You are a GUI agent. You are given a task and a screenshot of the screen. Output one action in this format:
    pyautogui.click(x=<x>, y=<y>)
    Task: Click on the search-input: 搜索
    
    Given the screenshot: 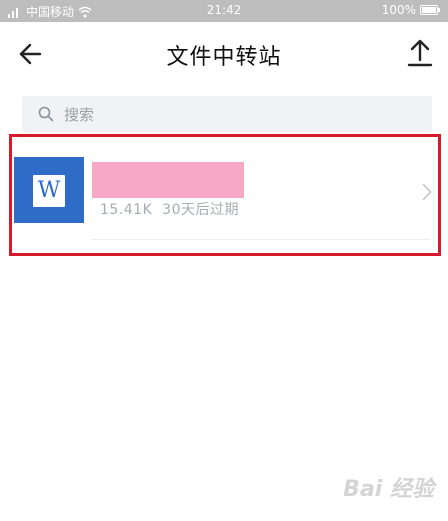 What is the action you would take?
    pyautogui.click(x=227, y=114)
    